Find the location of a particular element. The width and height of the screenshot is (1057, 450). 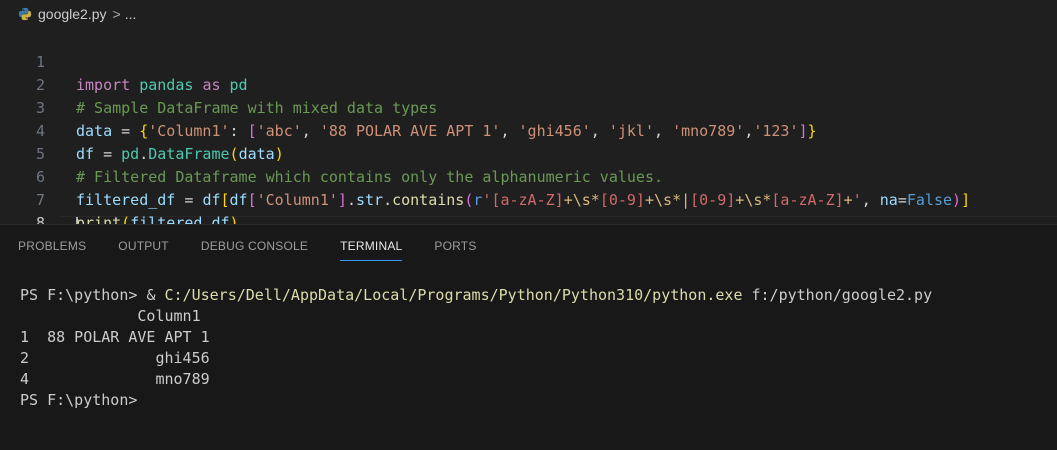

tab-debug-console: DEBUG CONSOLE is located at coordinates (254, 245).